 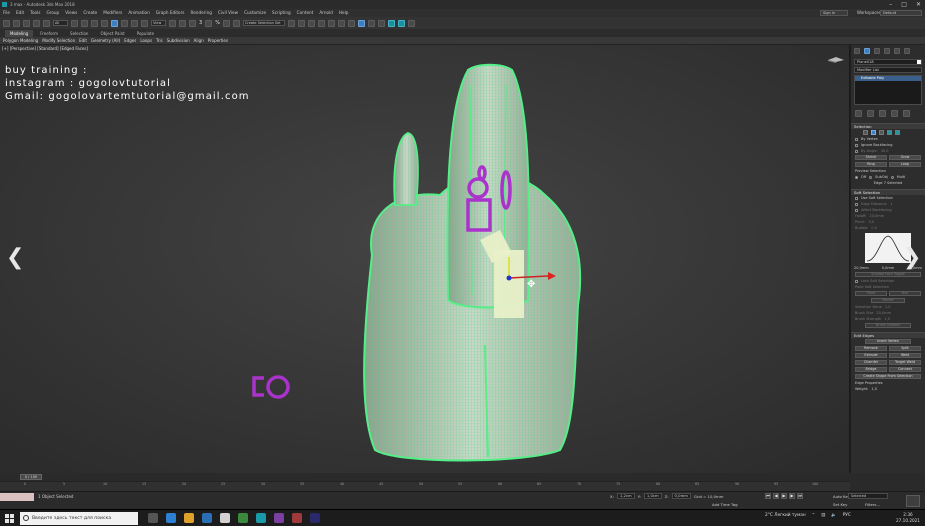 I want to click on render-production-icon, so click(x=391, y=23).